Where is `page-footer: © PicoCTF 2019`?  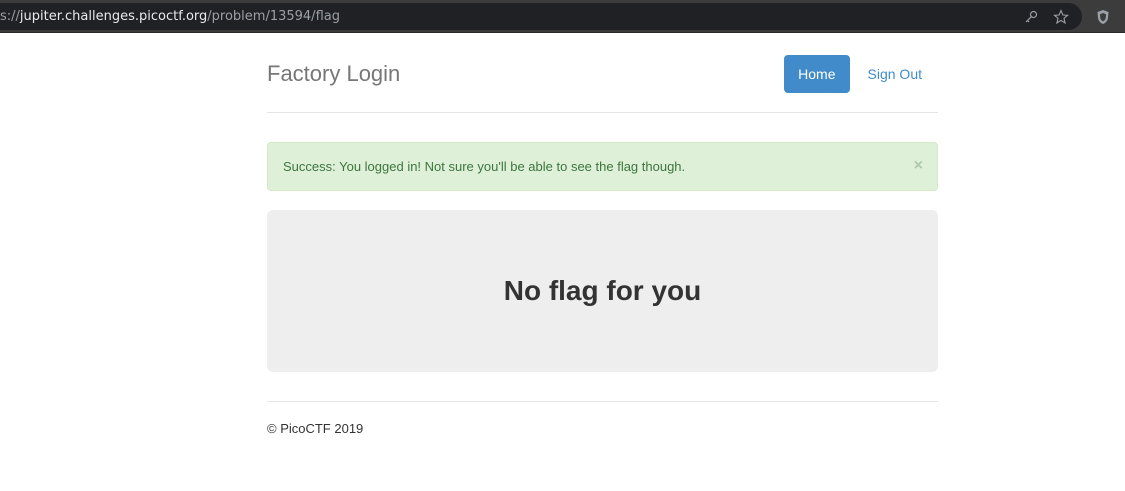
page-footer: © PicoCTF 2019 is located at coordinates (602, 418).